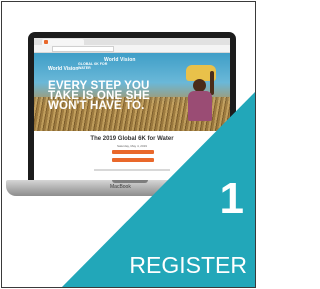 The width and height of the screenshot is (320, 289). What do you see at coordinates (120, 60) in the screenshot?
I see `site-logo: World Vision` at bounding box center [120, 60].